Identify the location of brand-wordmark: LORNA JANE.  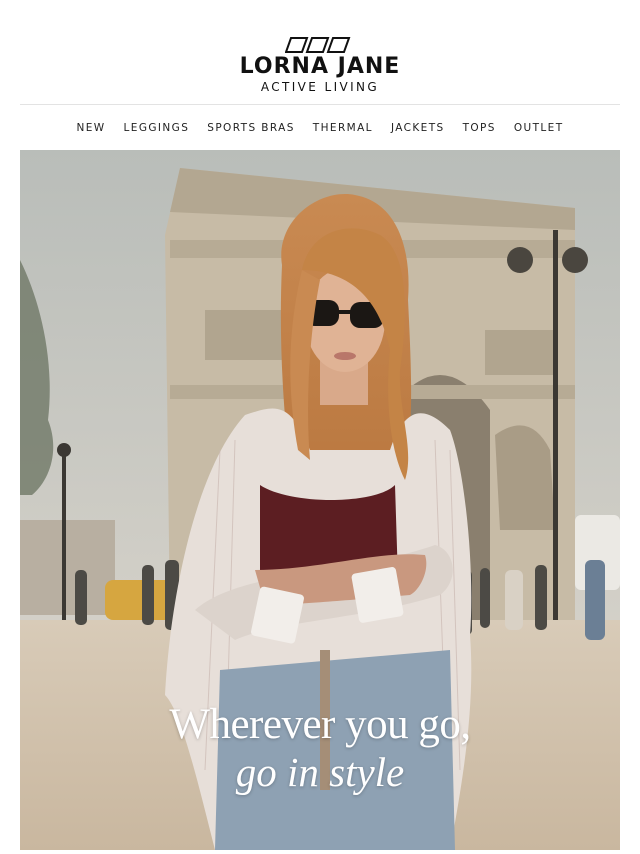
(320, 66).